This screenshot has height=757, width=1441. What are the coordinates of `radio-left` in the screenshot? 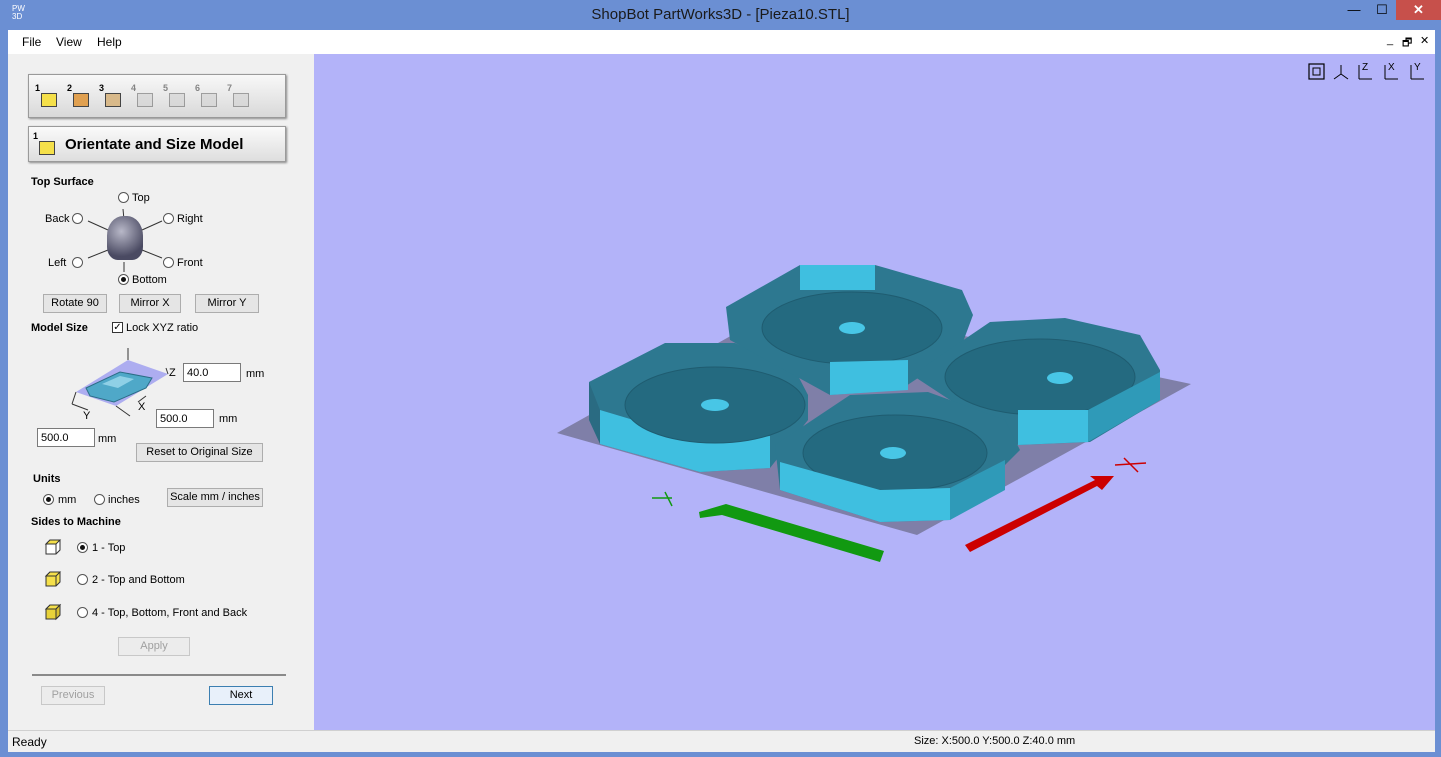 It's located at (77, 262).